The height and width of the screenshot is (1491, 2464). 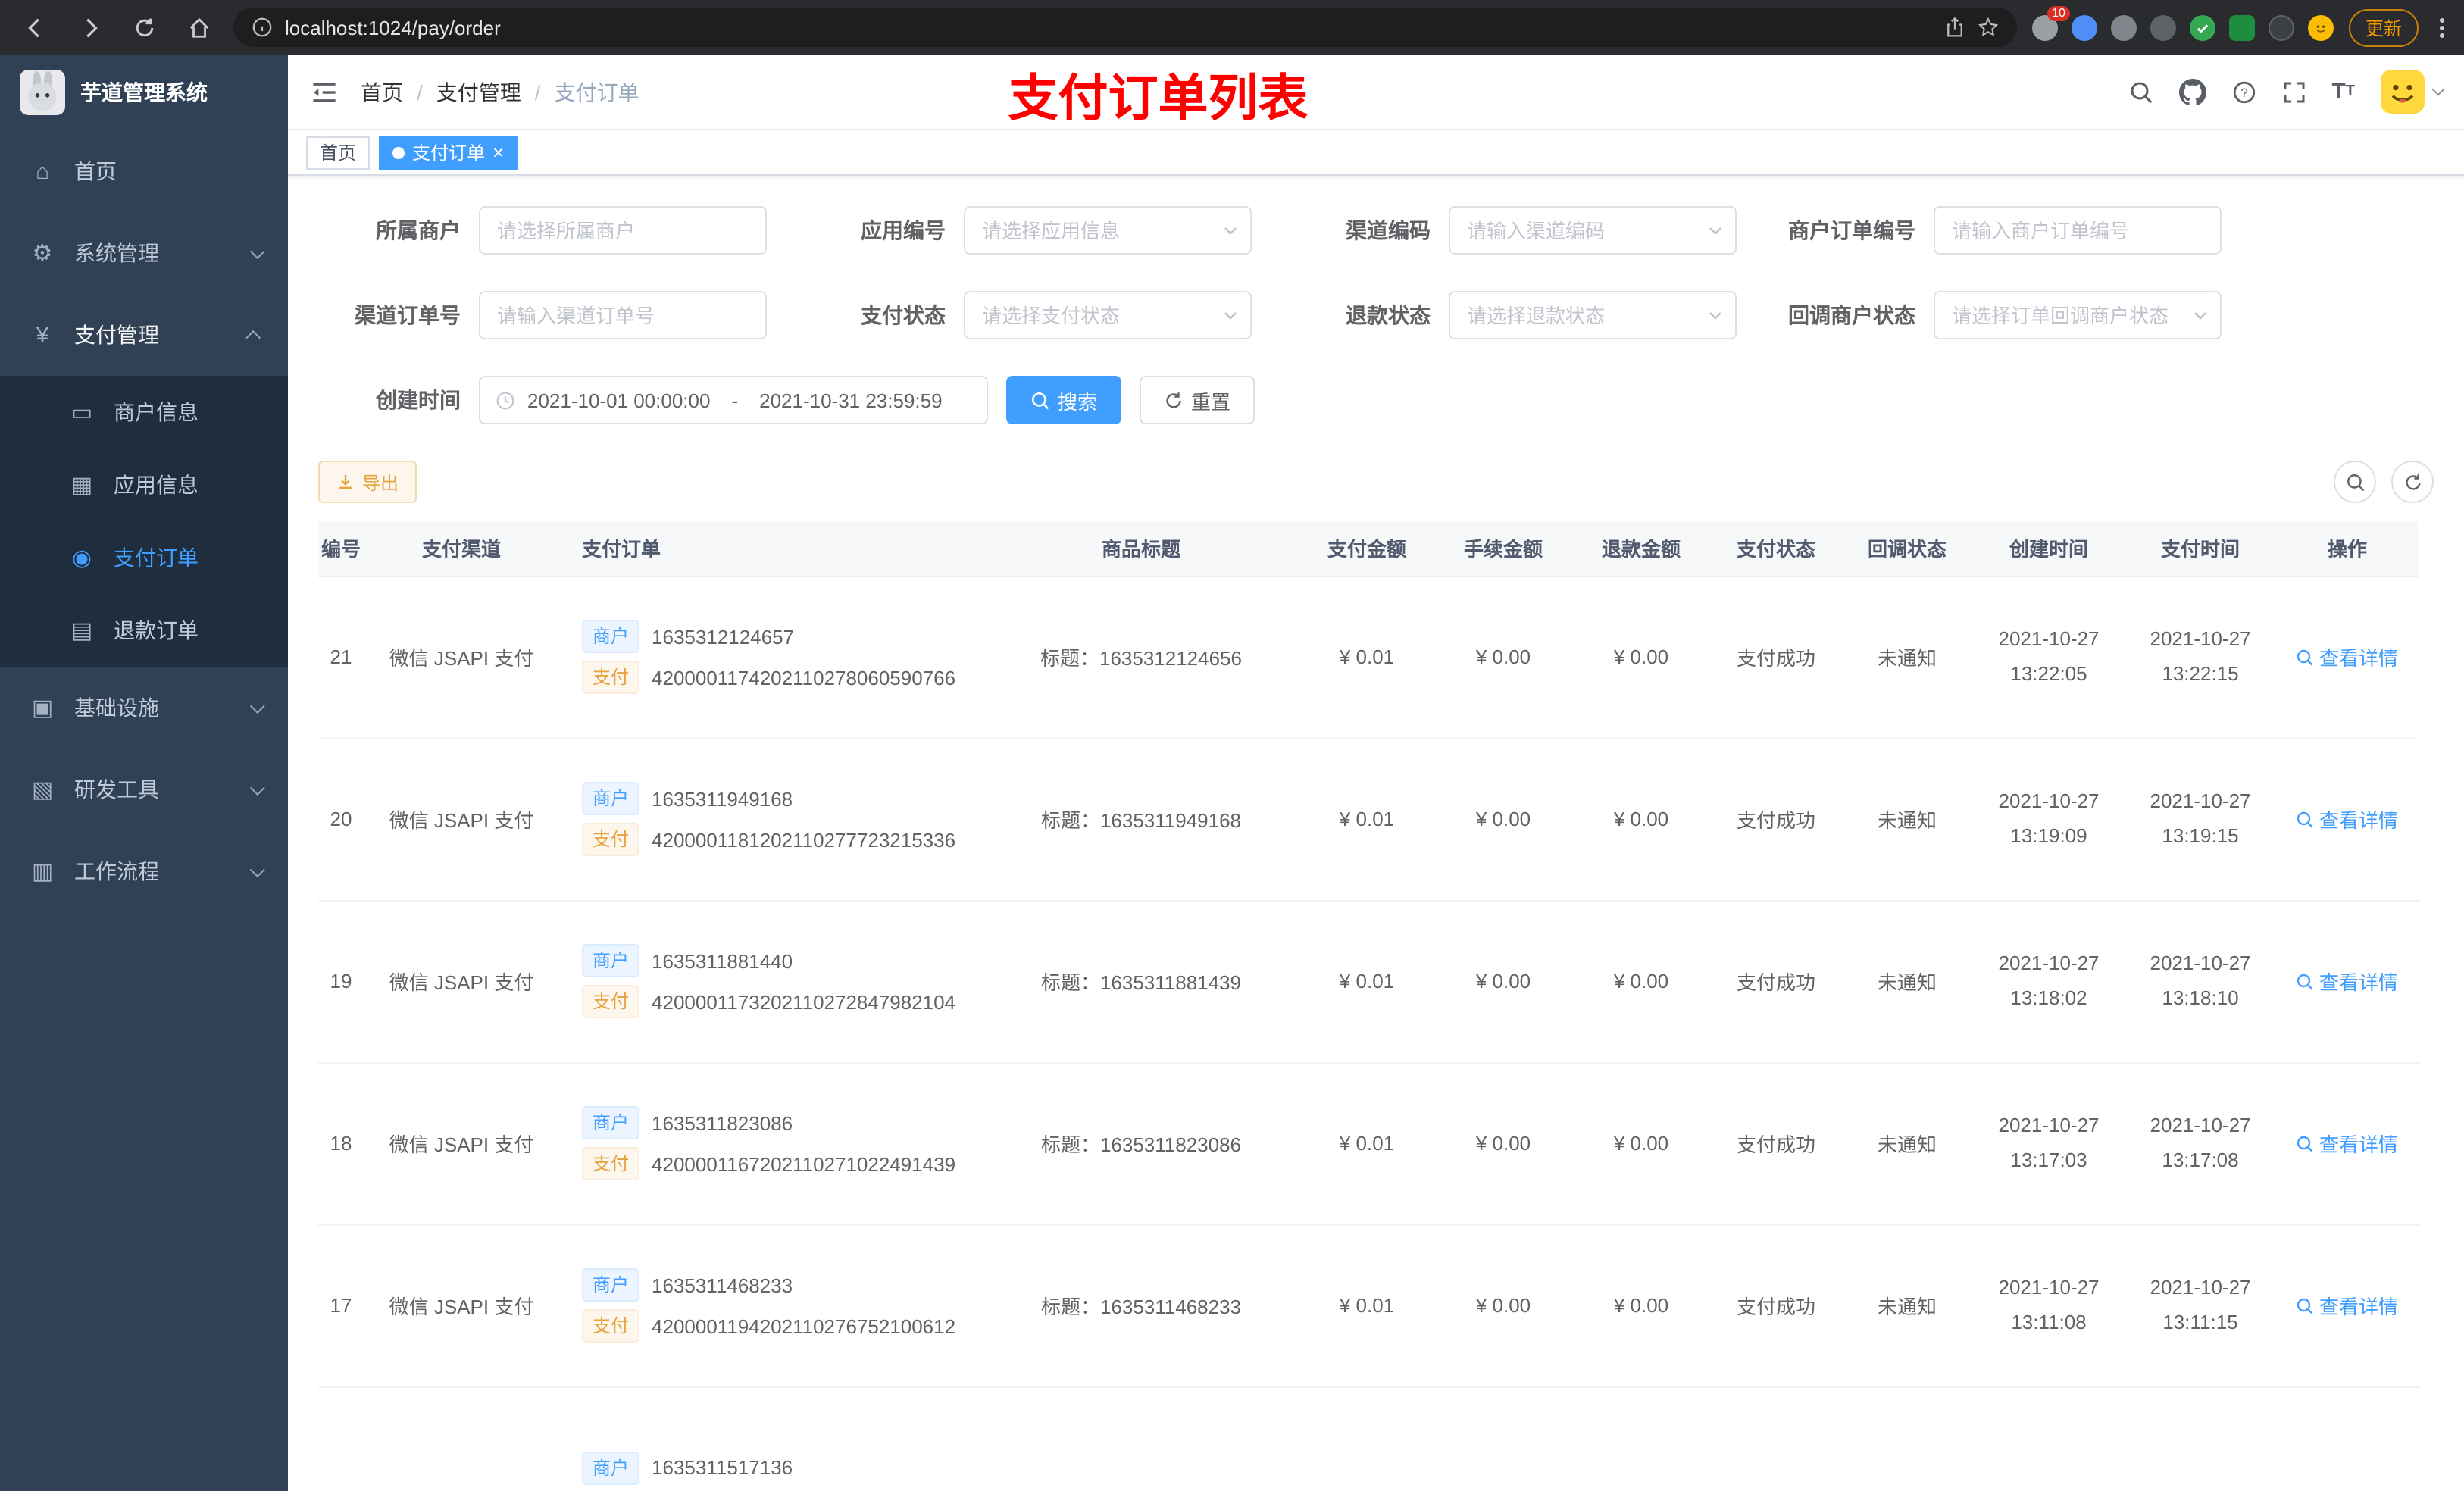 I want to click on extension-face-icon, so click(x=2320, y=27).